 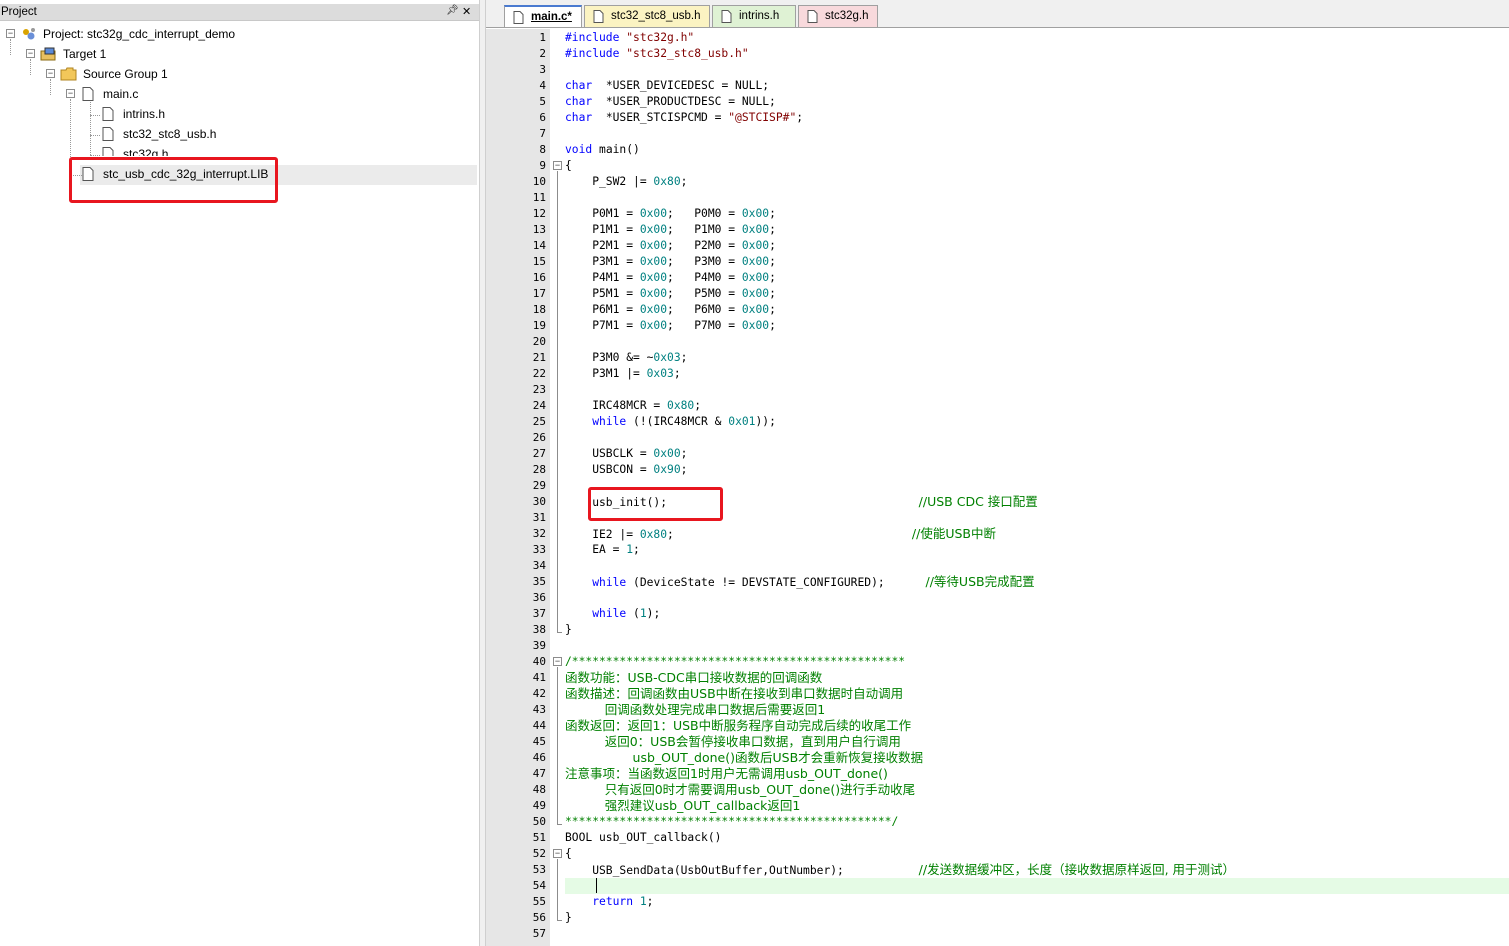 I want to click on close-icon: ✕, so click(x=466, y=11).